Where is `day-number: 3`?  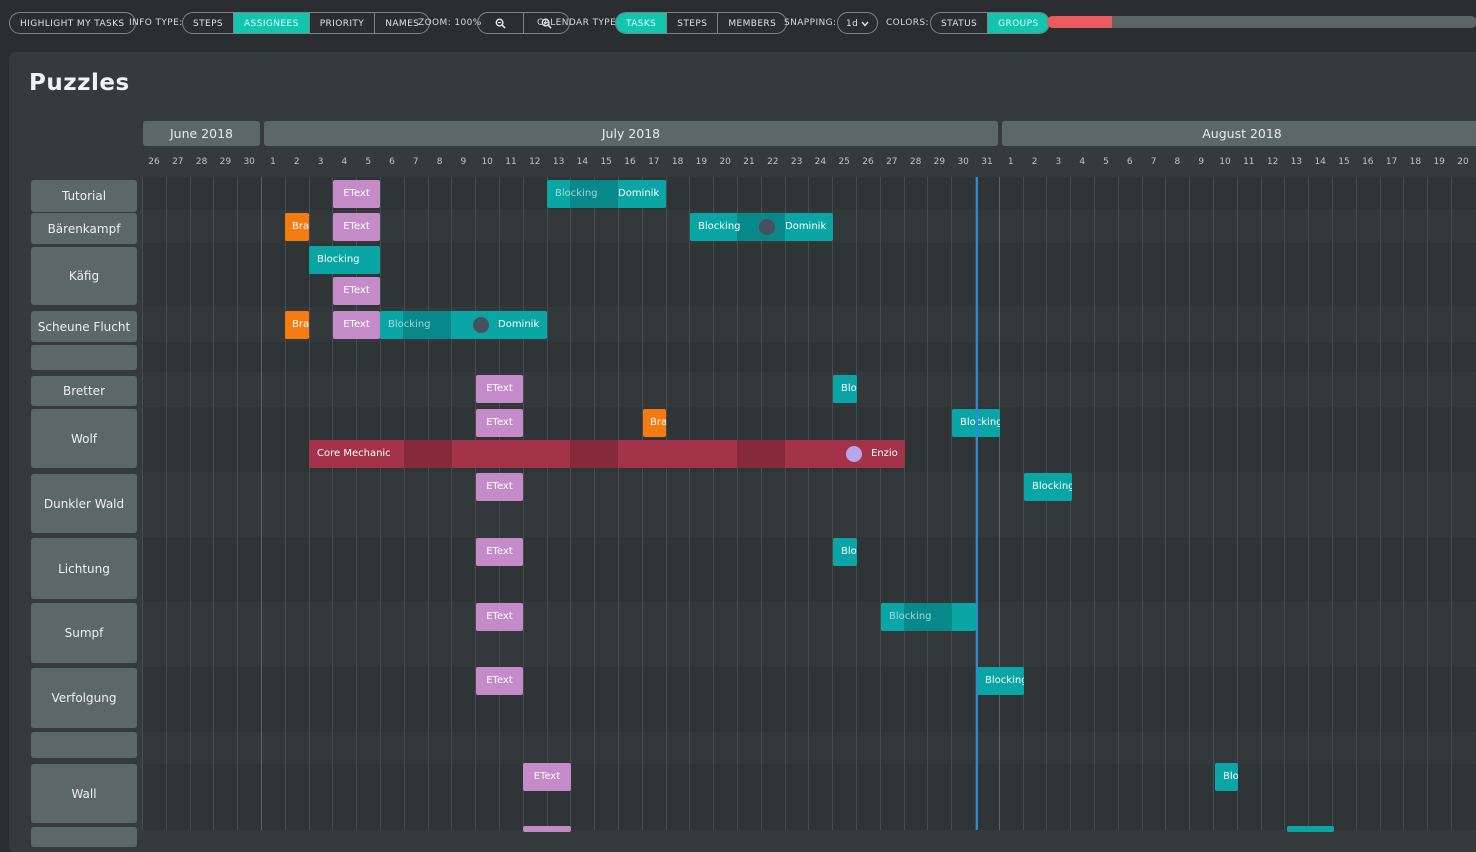
day-number: 3 is located at coordinates (1058, 162).